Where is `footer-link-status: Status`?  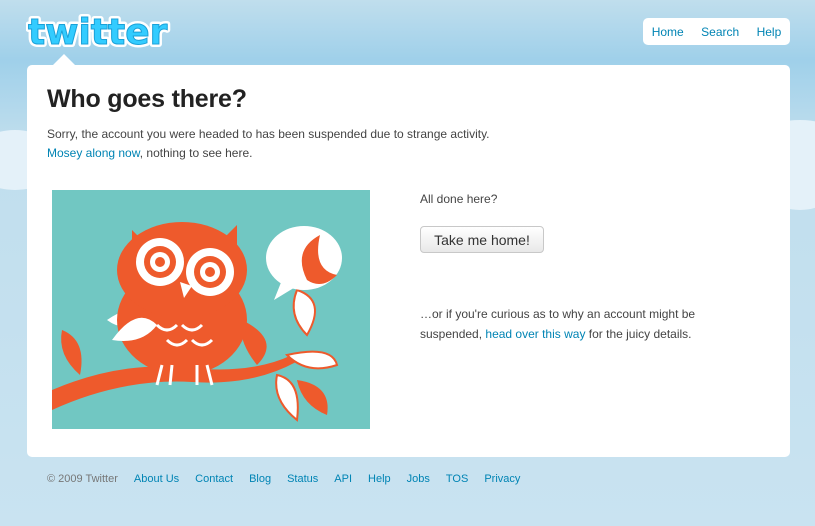 footer-link-status: Status is located at coordinates (302, 479).